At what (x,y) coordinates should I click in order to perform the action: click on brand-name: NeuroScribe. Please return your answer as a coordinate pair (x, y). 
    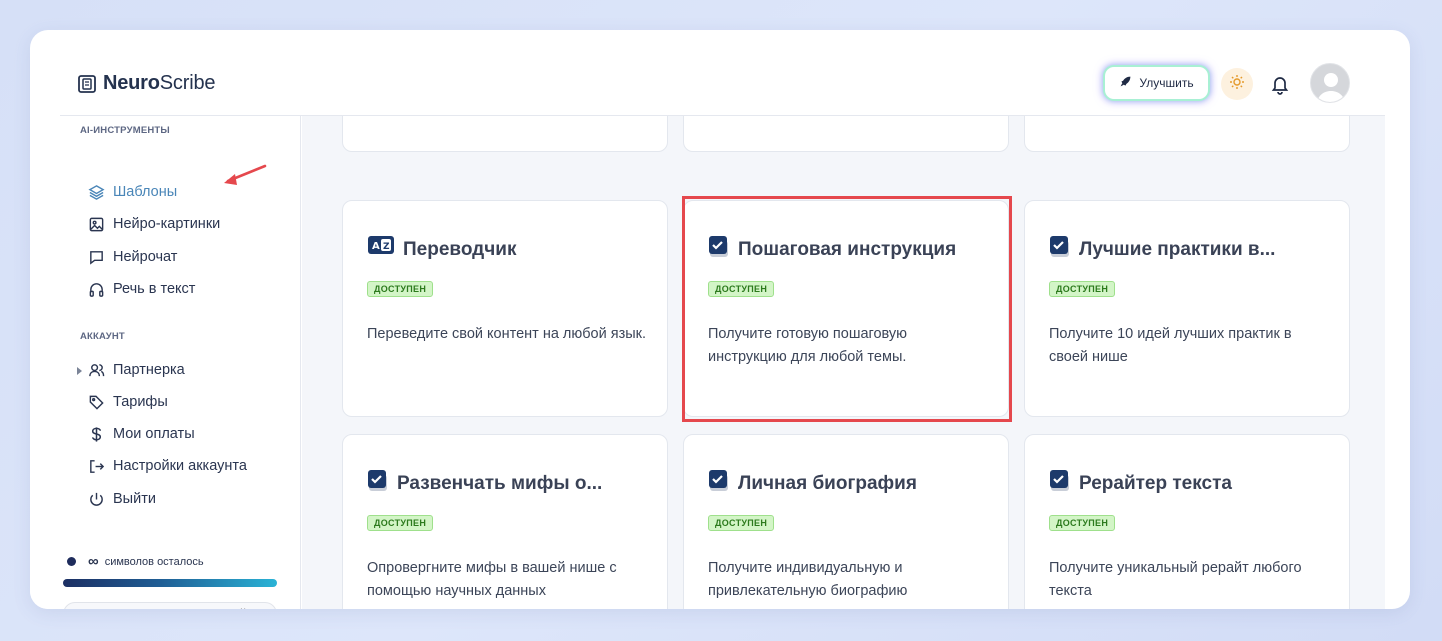
    Looking at the image, I should click on (159, 83).